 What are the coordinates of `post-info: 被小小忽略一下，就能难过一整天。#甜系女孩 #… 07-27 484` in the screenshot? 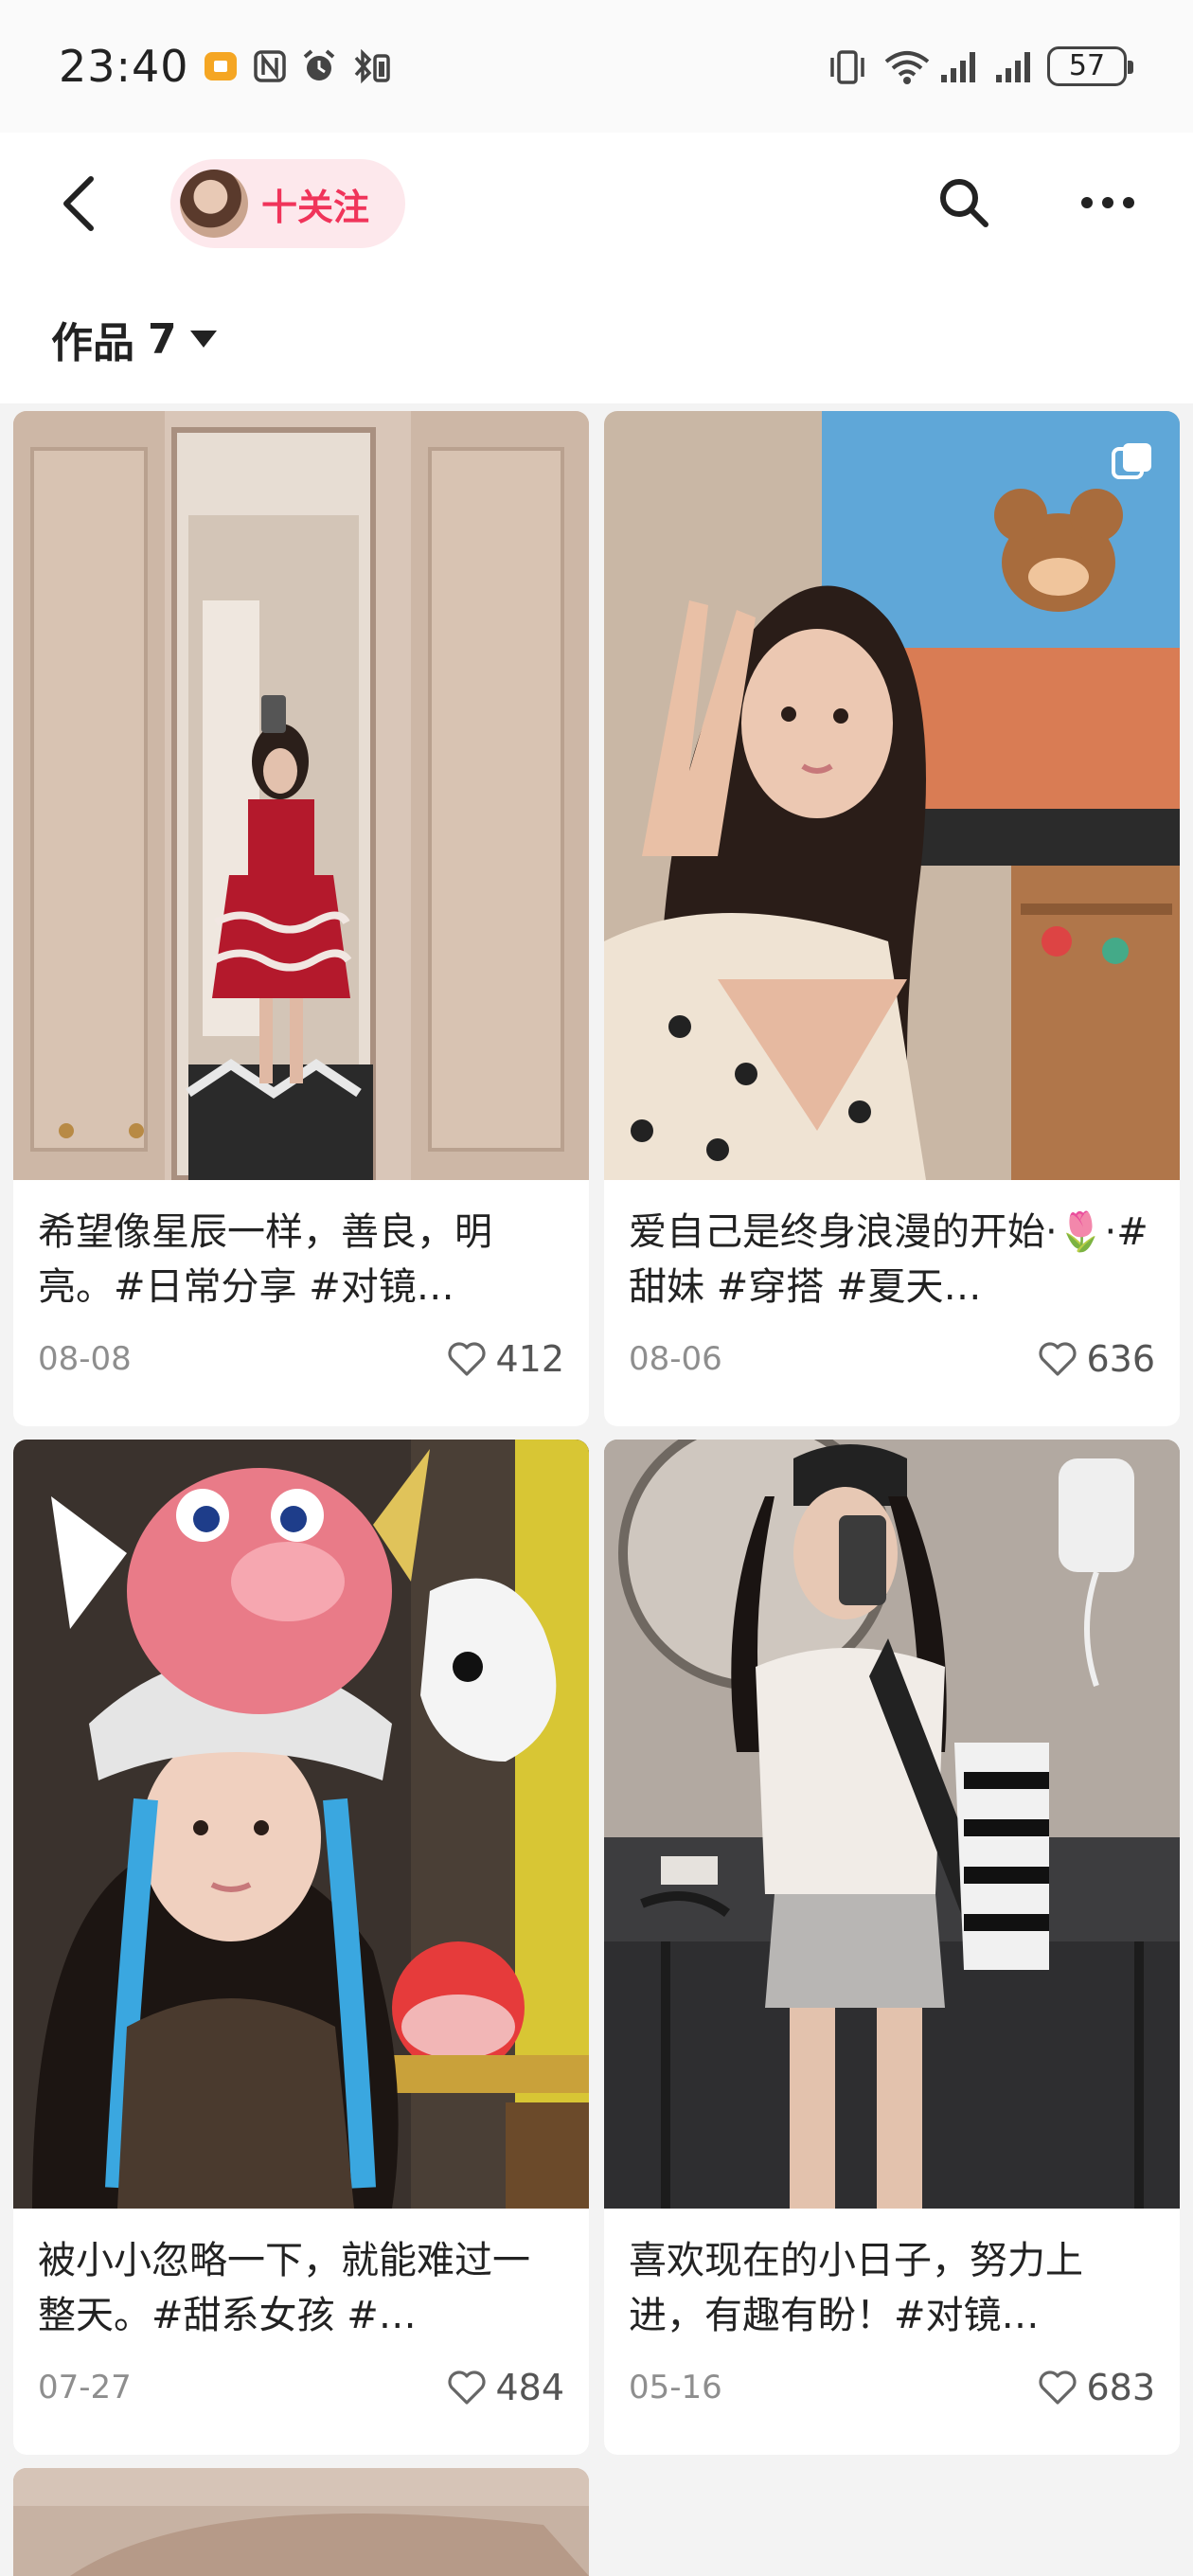 It's located at (301, 2326).